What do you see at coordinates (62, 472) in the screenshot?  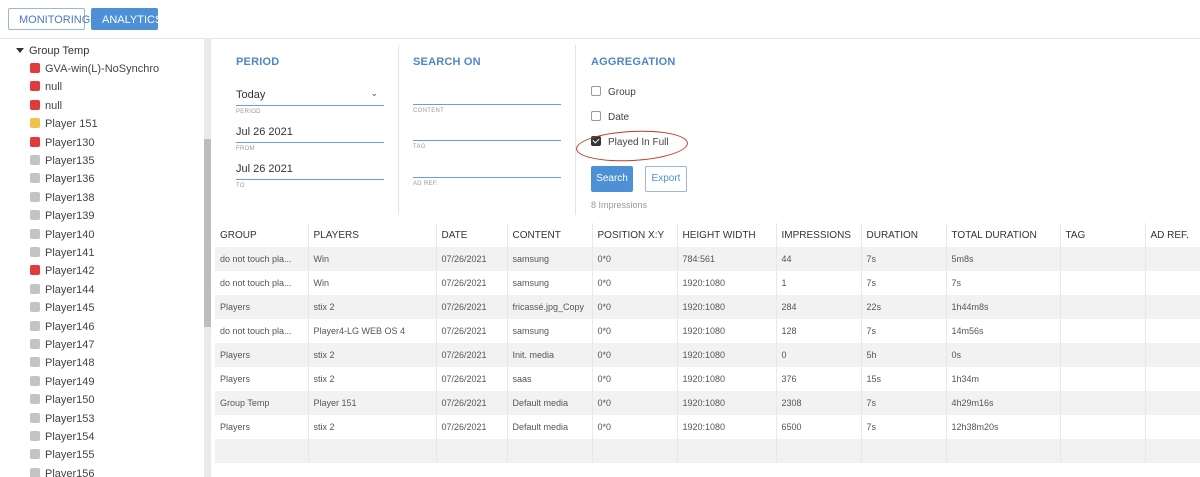 I see `sidebar-player-item: Player156` at bounding box center [62, 472].